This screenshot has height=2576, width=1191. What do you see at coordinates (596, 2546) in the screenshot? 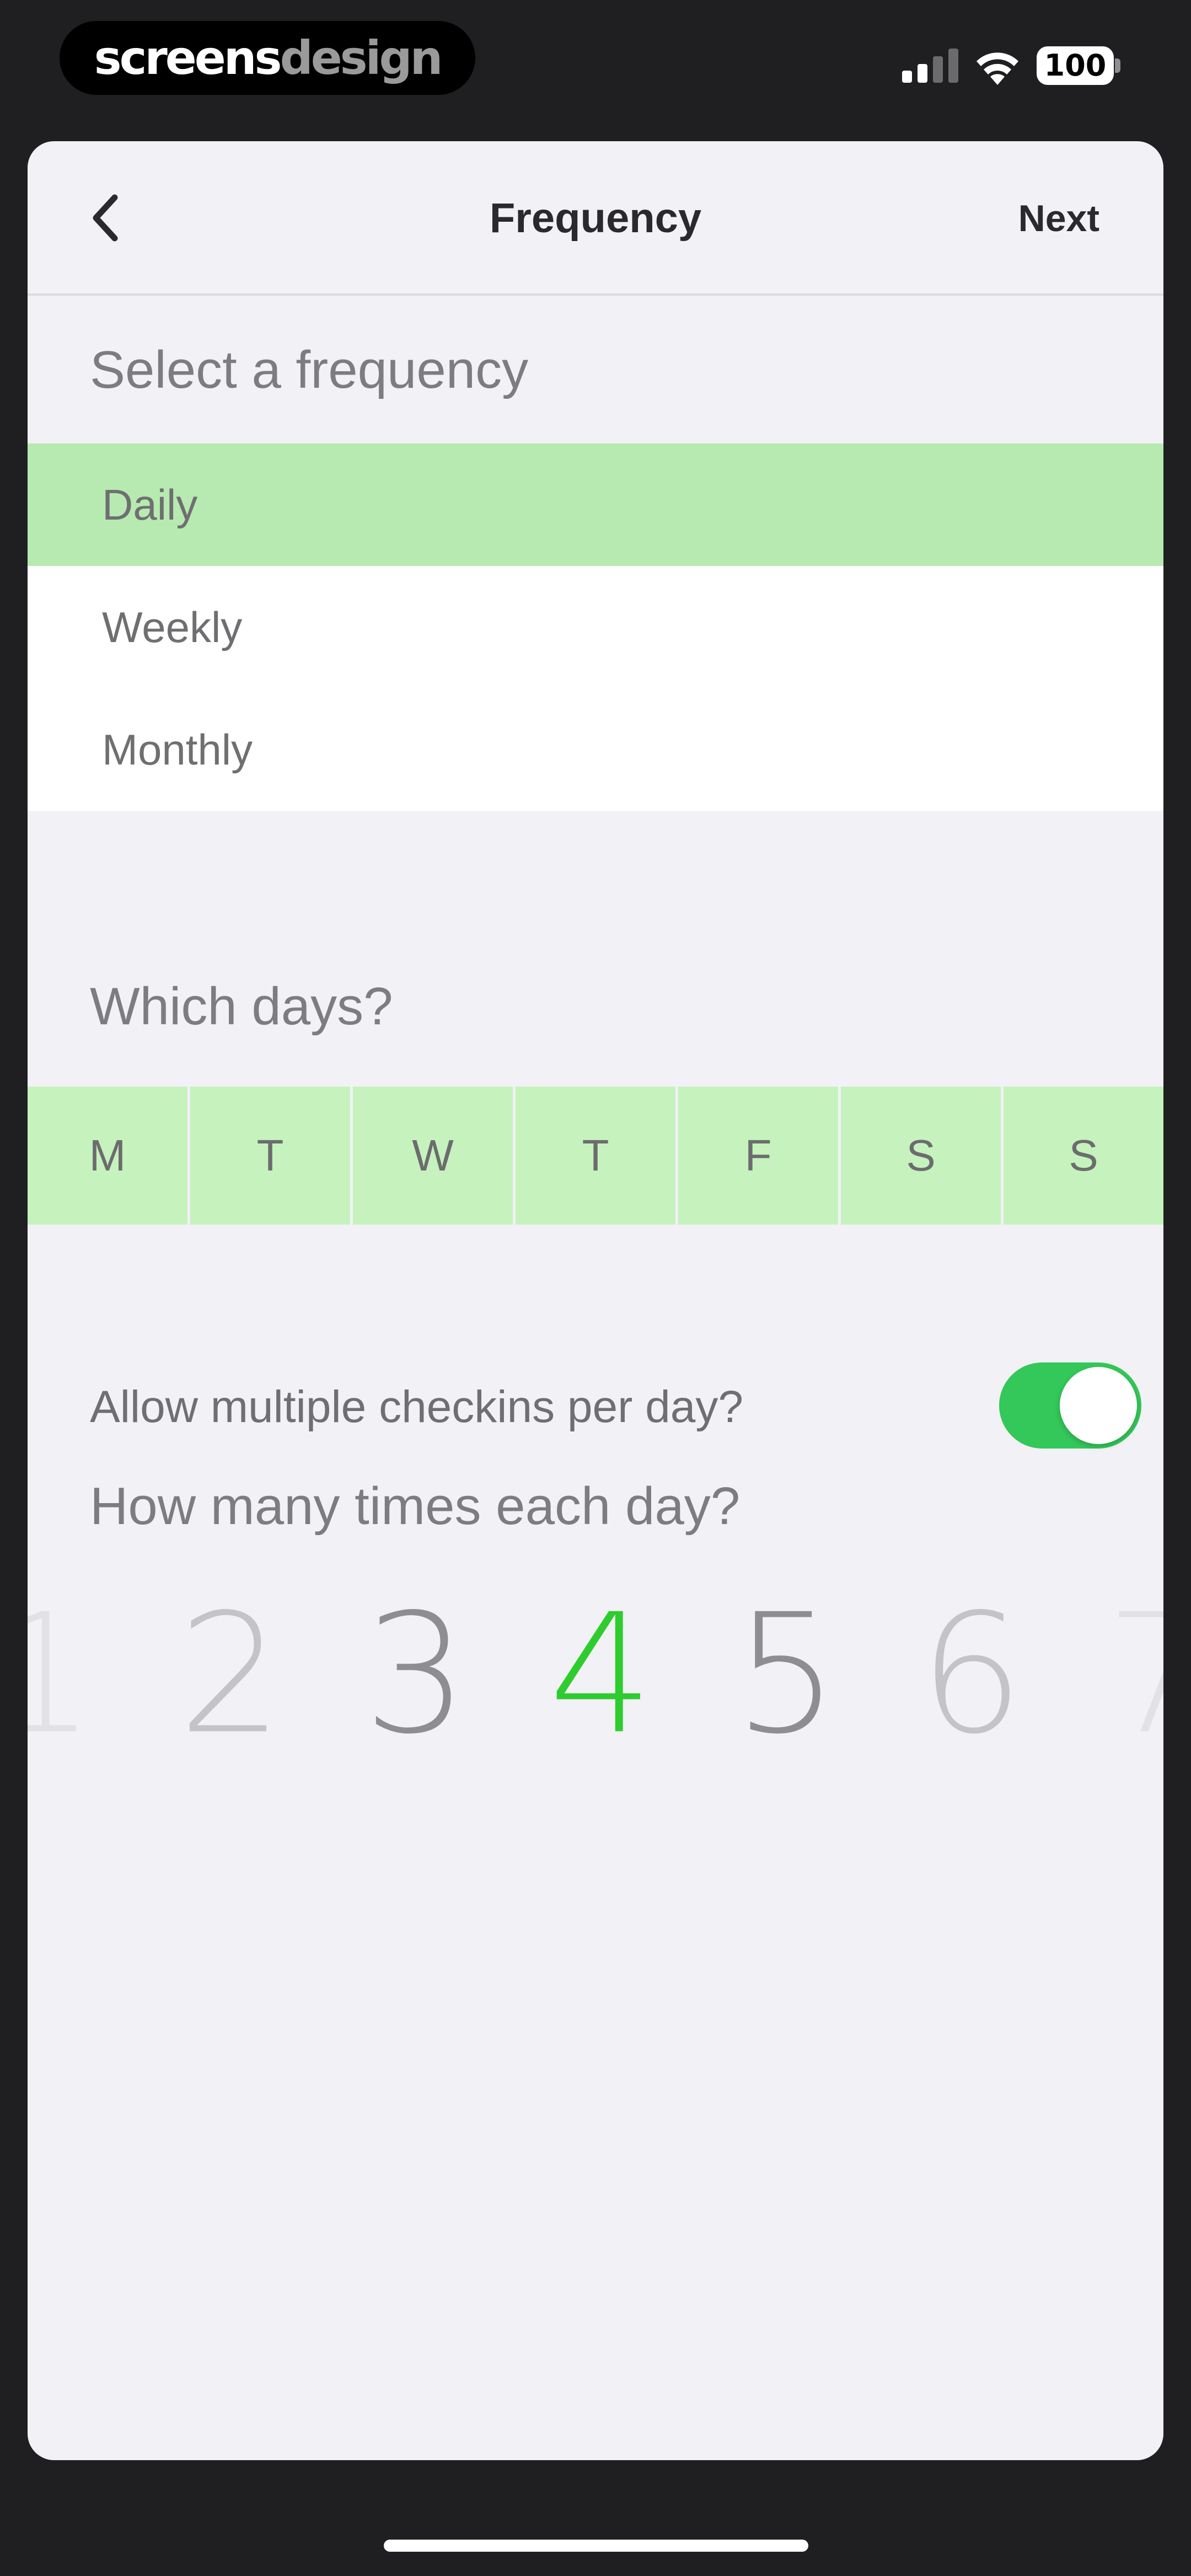
I see `home-indicator` at bounding box center [596, 2546].